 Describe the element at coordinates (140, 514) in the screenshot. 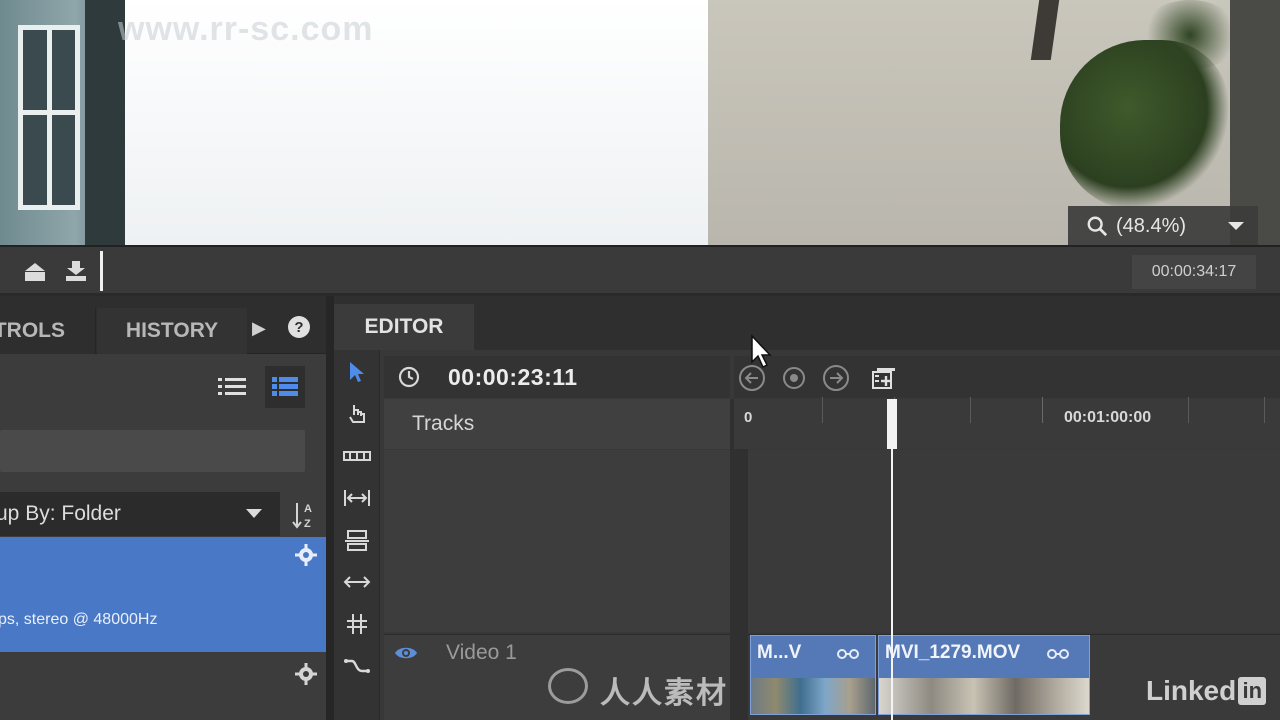

I see `group-by-dropdown: up By: Folder` at that location.